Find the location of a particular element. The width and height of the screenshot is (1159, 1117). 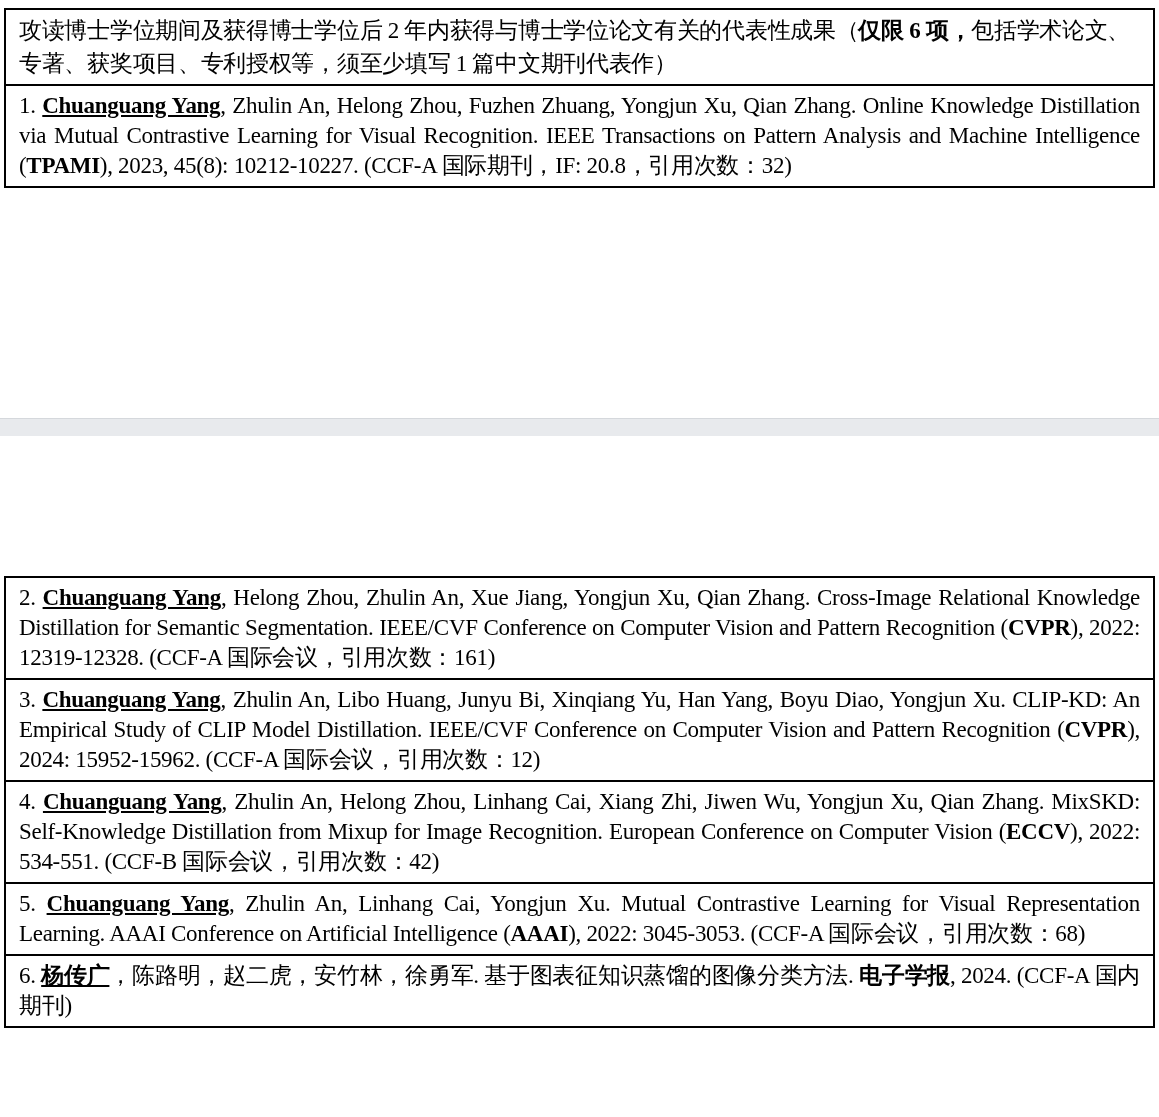

reference-entry: 5. Chuanguang Yang, Zhulin An, Linhang Cai, Yongjun Xu. Mutual Contrastive Learning for Visual Representation Learning. AAAI Conference on Artificial Intelligence (AAAI), 2022: 3045-3053. (CCF-A 国际会议，引用次数：68) is located at coordinates (579, 919).